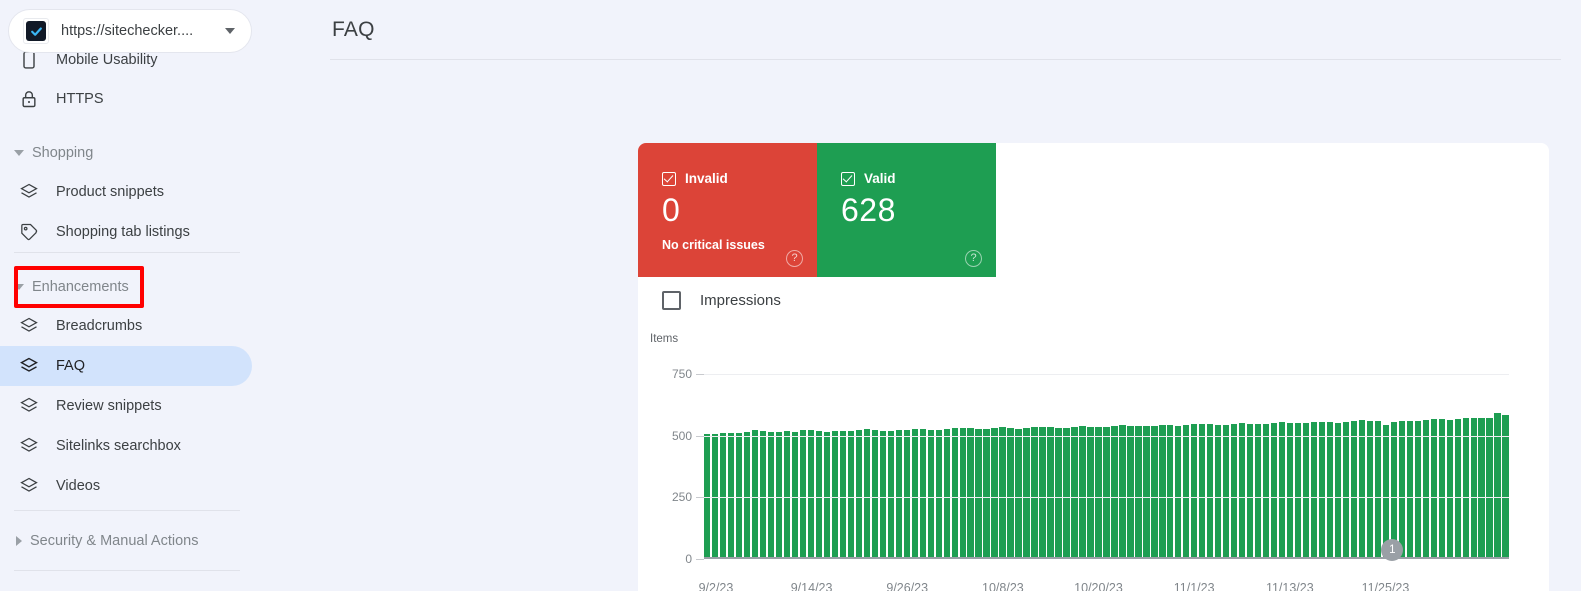 This screenshot has height=591, width=1581. I want to click on sidebar-item-https: HTTPS, so click(126, 99).